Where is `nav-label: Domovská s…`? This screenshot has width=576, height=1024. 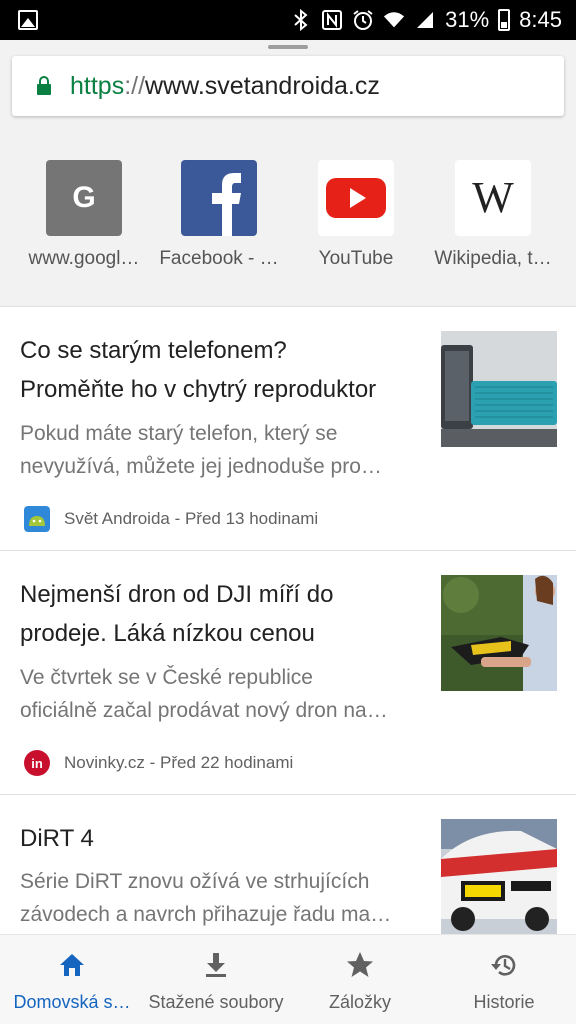 nav-label: Domovská s… is located at coordinates (72, 1002).